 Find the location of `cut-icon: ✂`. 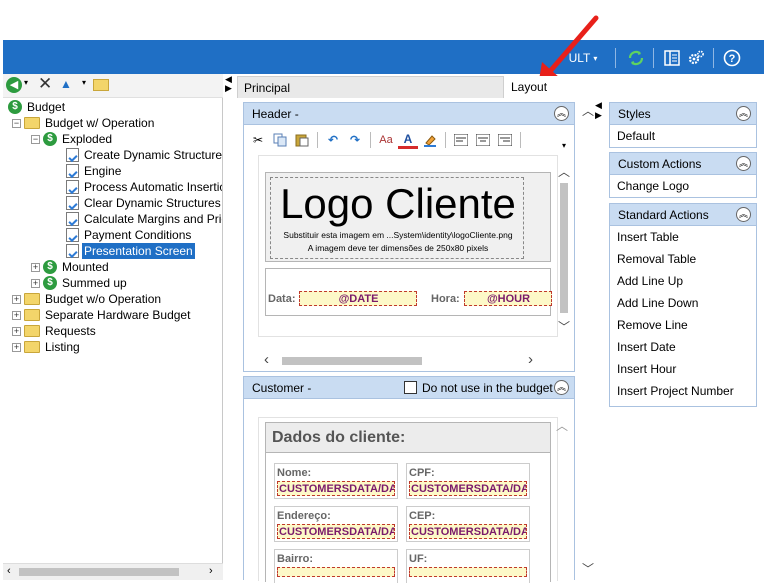

cut-icon: ✂ is located at coordinates (258, 140).